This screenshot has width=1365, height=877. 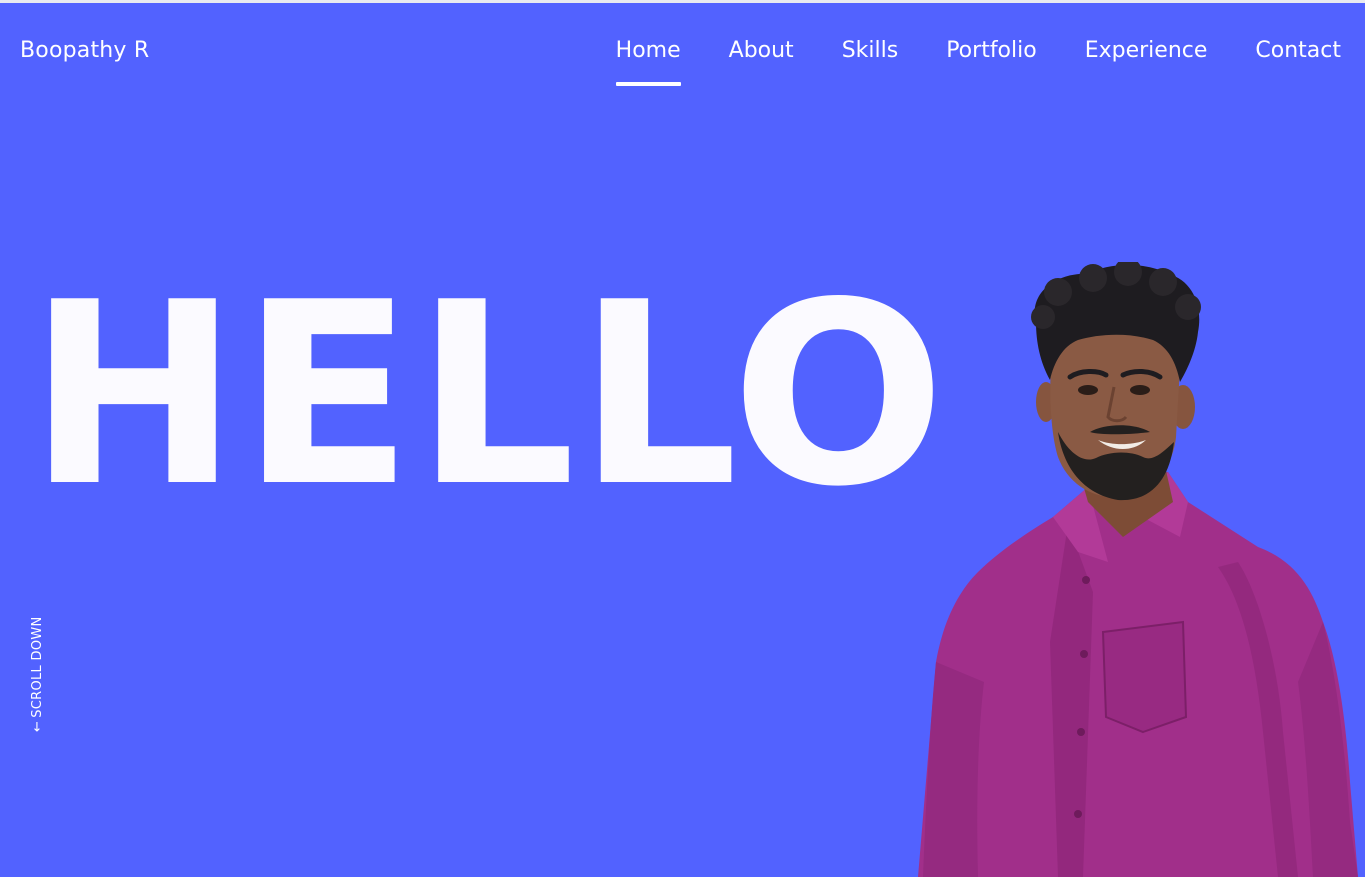 What do you see at coordinates (1146, 50) in the screenshot?
I see `nav-experience: Experience` at bounding box center [1146, 50].